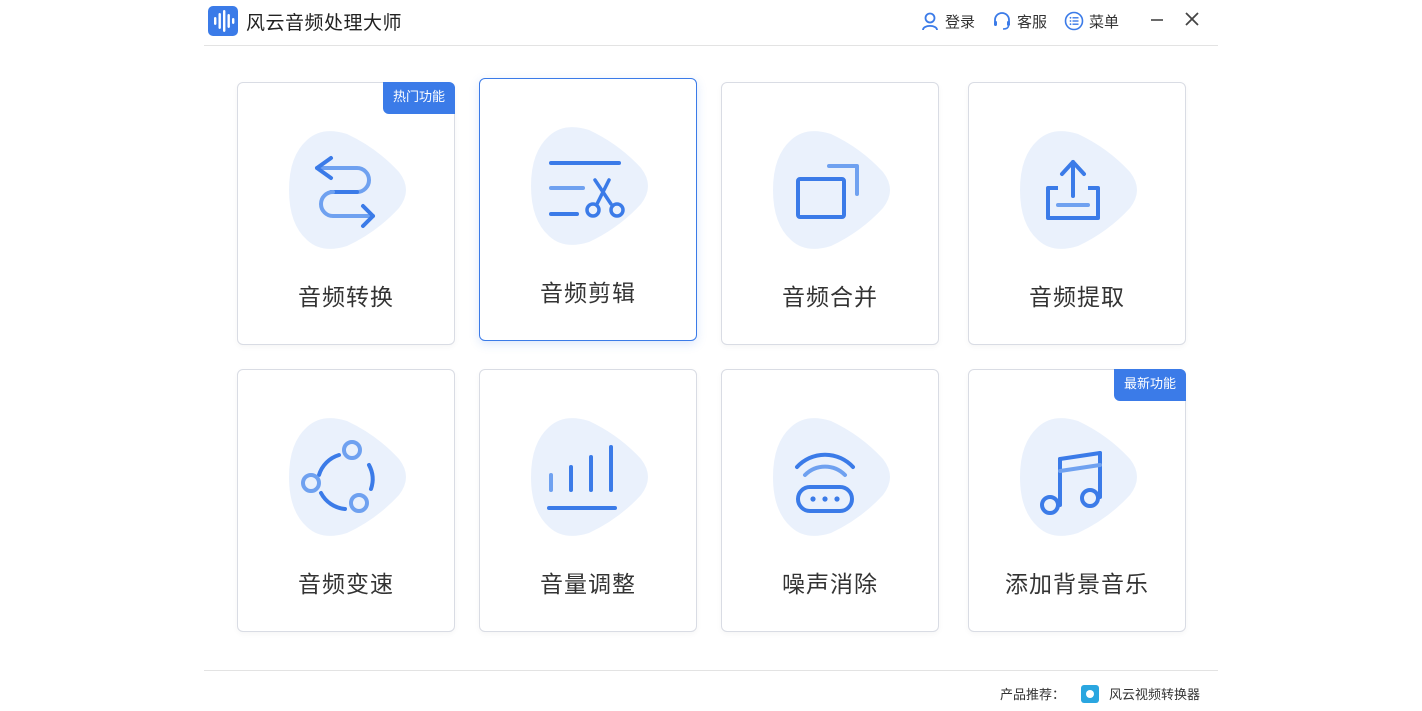 This screenshot has height=711, width=1422. Describe the element at coordinates (830, 298) in the screenshot. I see `card-label: 音频合并` at that location.